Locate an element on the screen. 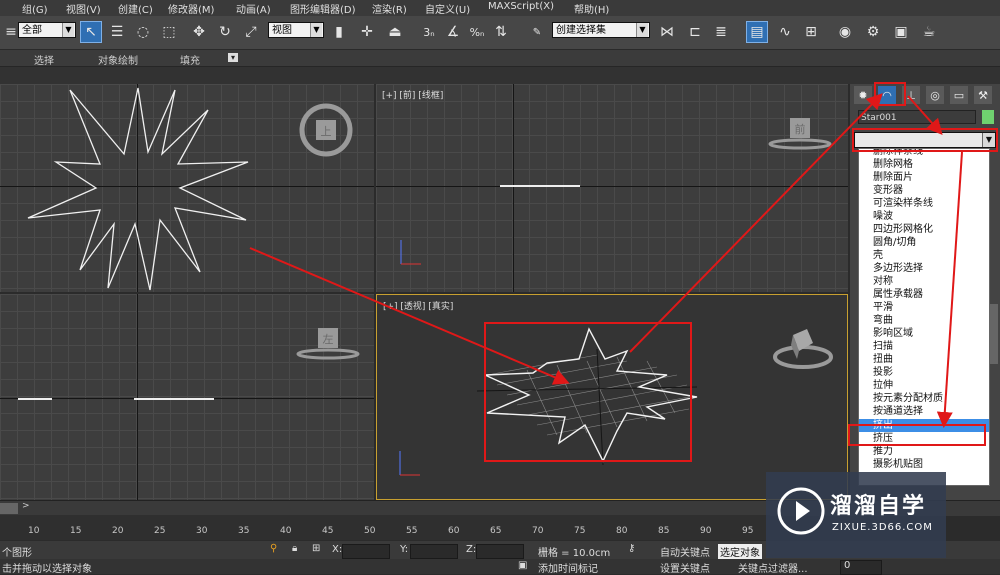  watermark-title: 溜溜自学 is located at coordinates (878, 506).